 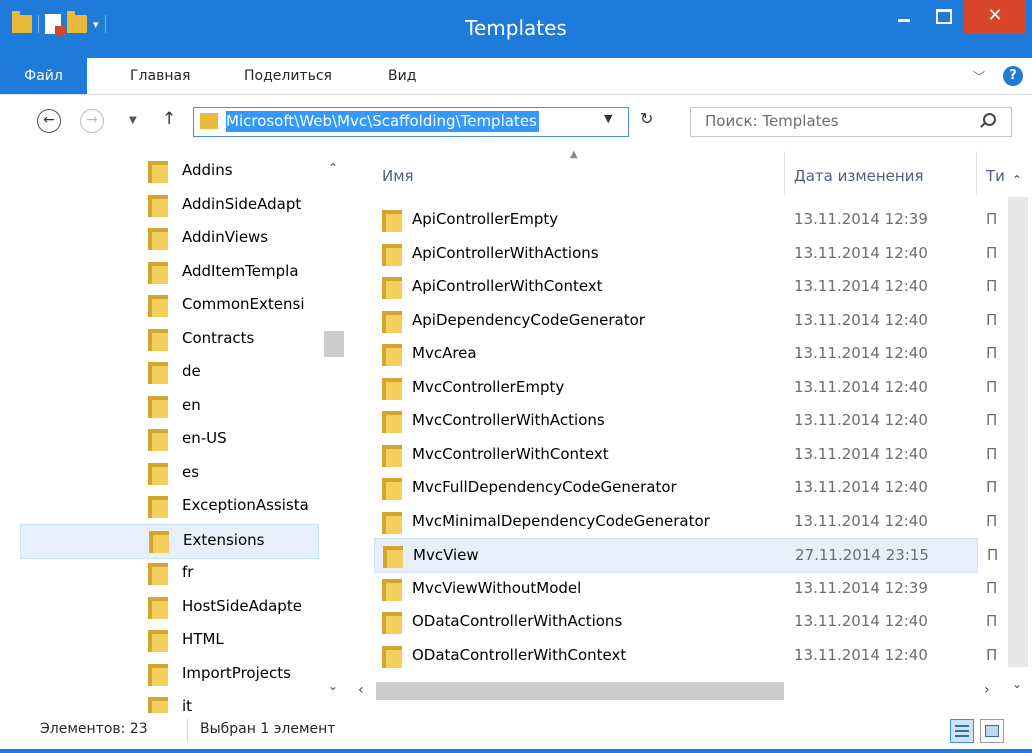 I want to click on nav-tree-item-label: HostSideAdapte, so click(x=242, y=605).